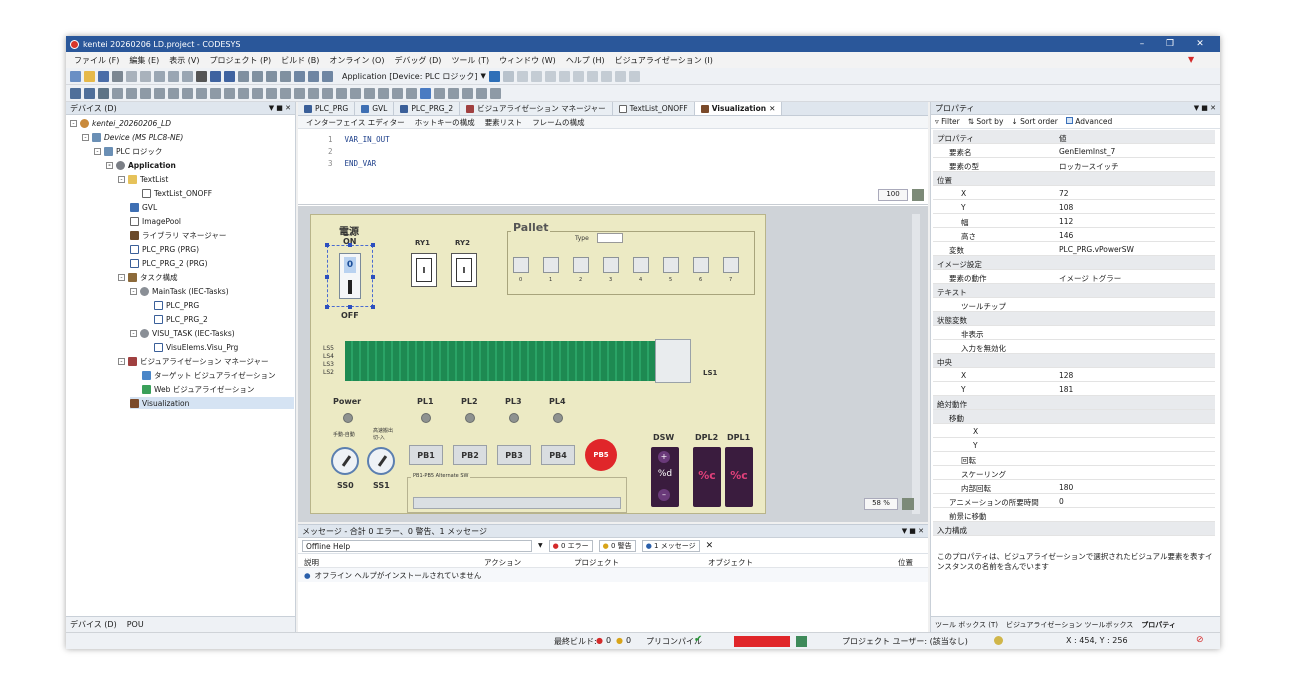 Image resolution: width=1300 pixels, height=680 pixels. Describe the element at coordinates (1200, 44) in the screenshot. I see `close-icon: ✕` at that location.